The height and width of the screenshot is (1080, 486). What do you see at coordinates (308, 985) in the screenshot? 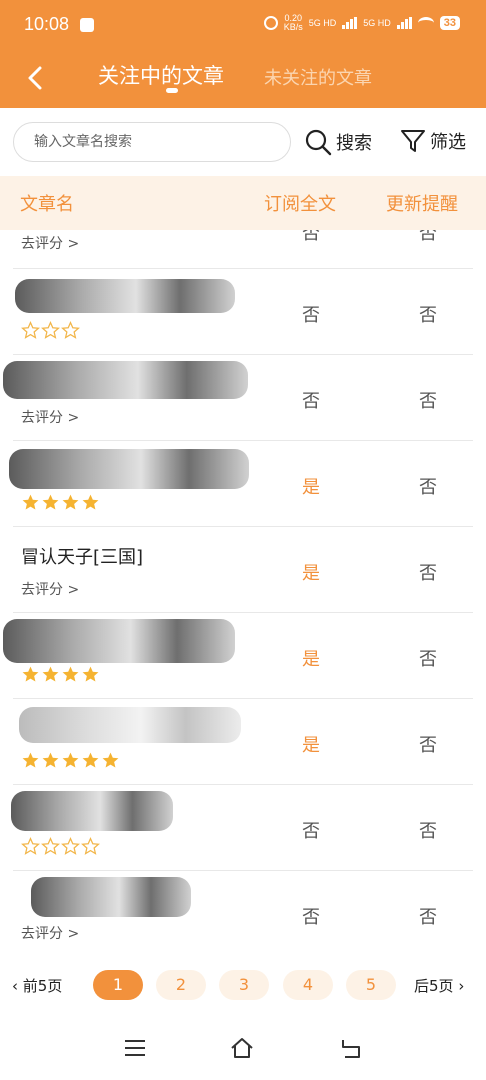
I see `page-button-4: 4` at bounding box center [308, 985].